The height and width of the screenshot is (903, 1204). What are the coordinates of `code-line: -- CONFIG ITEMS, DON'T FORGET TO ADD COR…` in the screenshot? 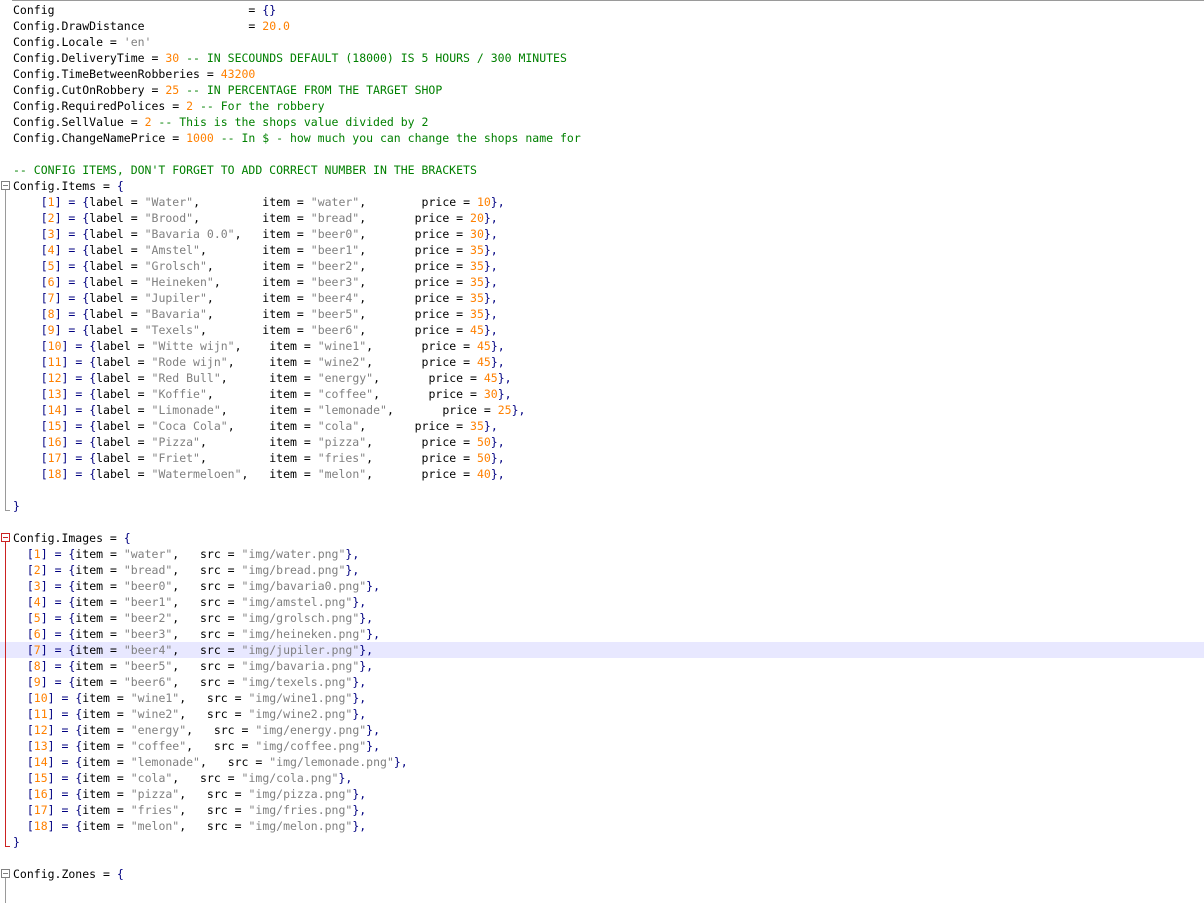 It's located at (602, 170).